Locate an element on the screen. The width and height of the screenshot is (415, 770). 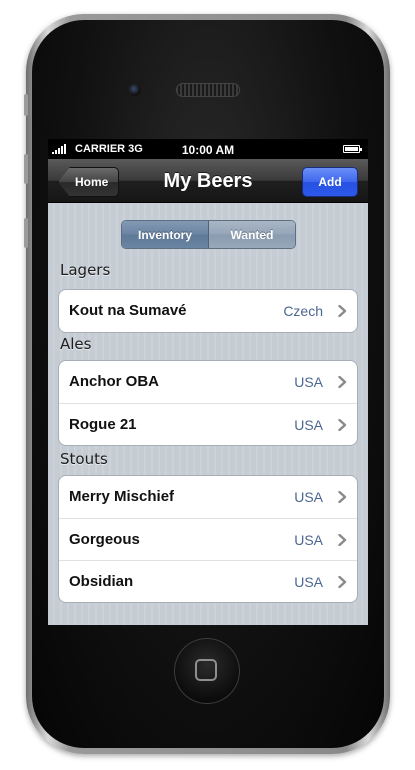
section-group-lagers: Kout na Sumavé Czech is located at coordinates (208, 311).